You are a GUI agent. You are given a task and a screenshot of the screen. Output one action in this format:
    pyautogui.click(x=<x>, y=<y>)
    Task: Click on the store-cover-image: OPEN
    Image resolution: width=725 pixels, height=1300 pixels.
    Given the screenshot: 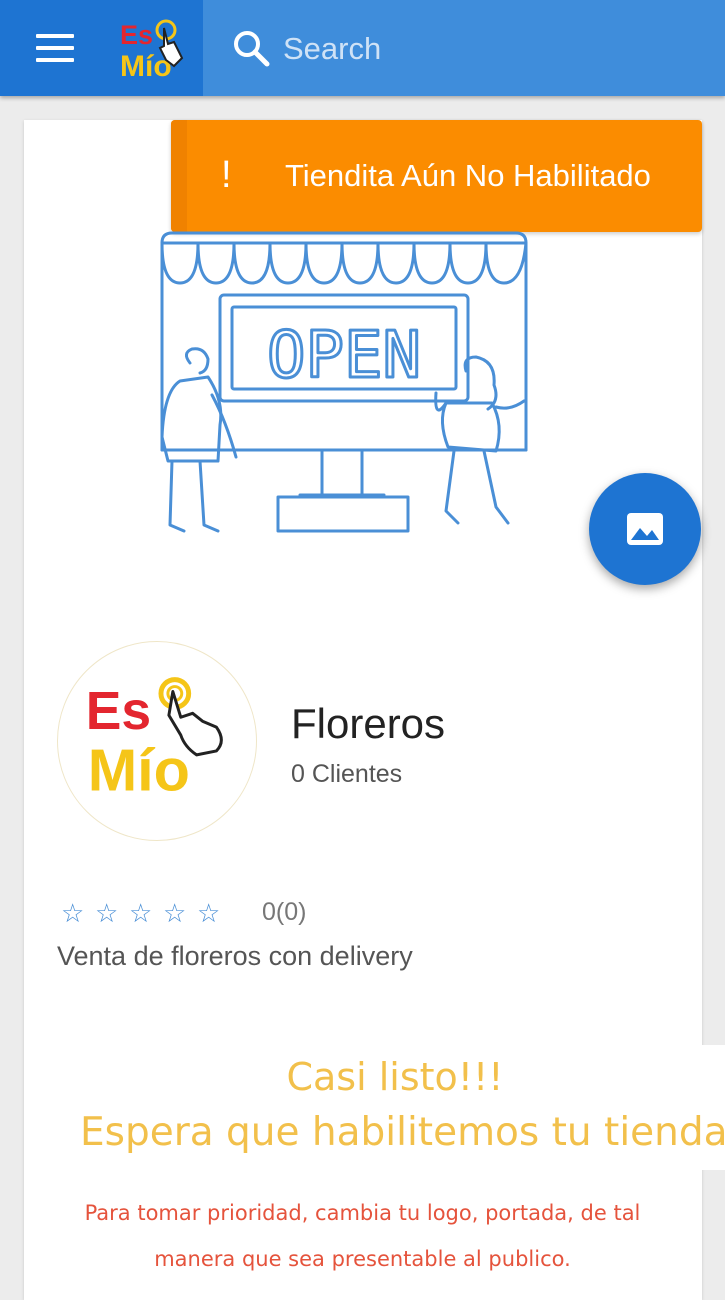 What is the action you would take?
    pyautogui.click(x=344, y=382)
    